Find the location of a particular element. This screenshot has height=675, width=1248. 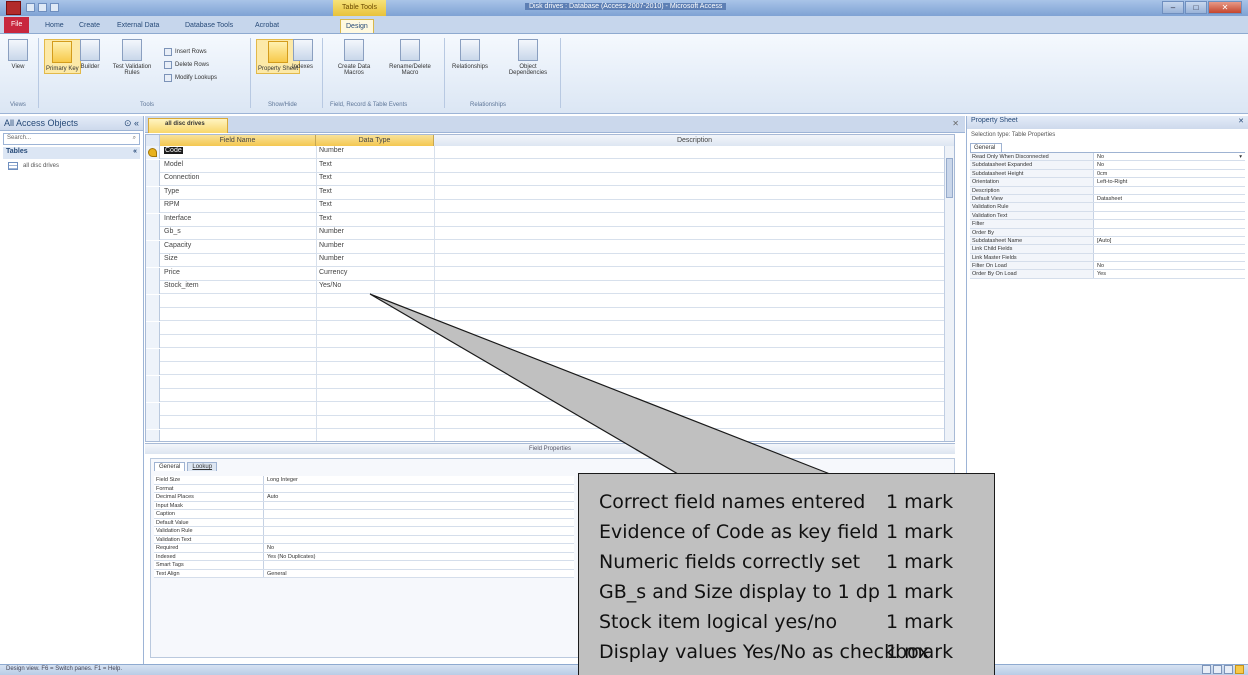

property-sheet-row: Default View Datasheet is located at coordinates (1107, 199).